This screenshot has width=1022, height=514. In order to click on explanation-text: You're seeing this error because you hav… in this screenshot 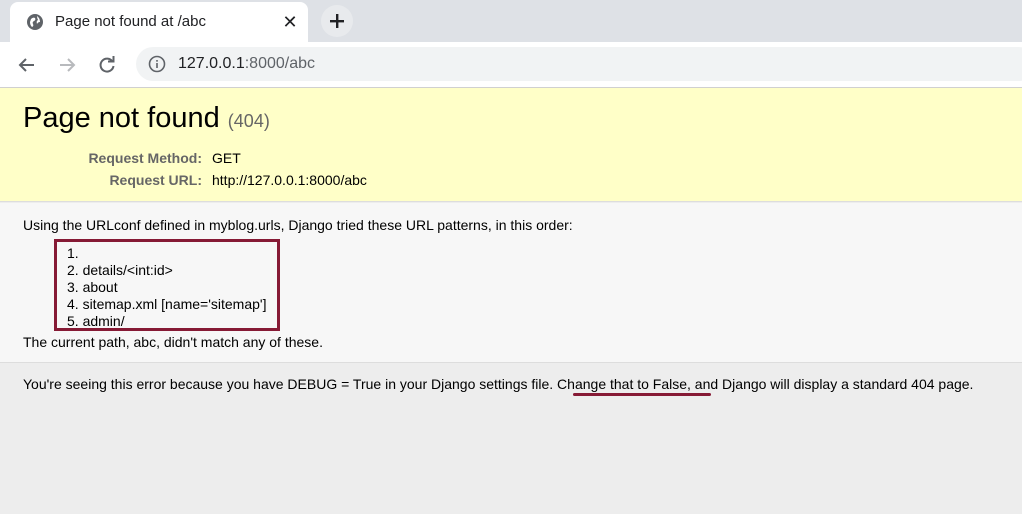, I will do `click(498, 384)`.